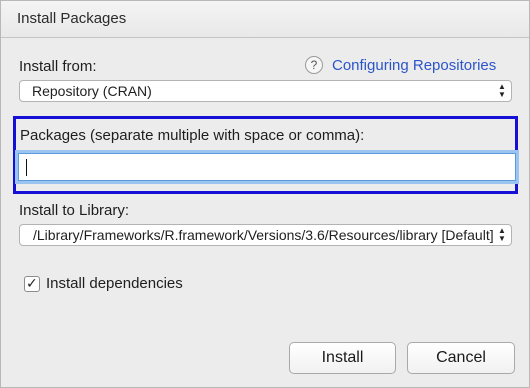 Image resolution: width=530 pixels, height=388 pixels. Describe the element at coordinates (26, 167) in the screenshot. I see `text-caret` at that location.